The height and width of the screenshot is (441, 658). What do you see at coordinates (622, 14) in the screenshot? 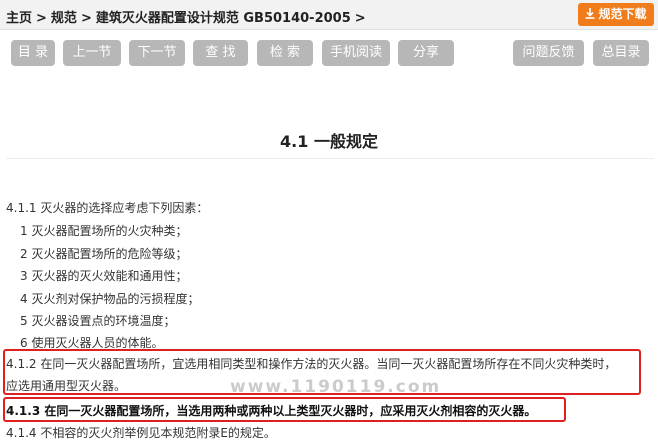
I see `download-button-label: 规范下载` at bounding box center [622, 14].